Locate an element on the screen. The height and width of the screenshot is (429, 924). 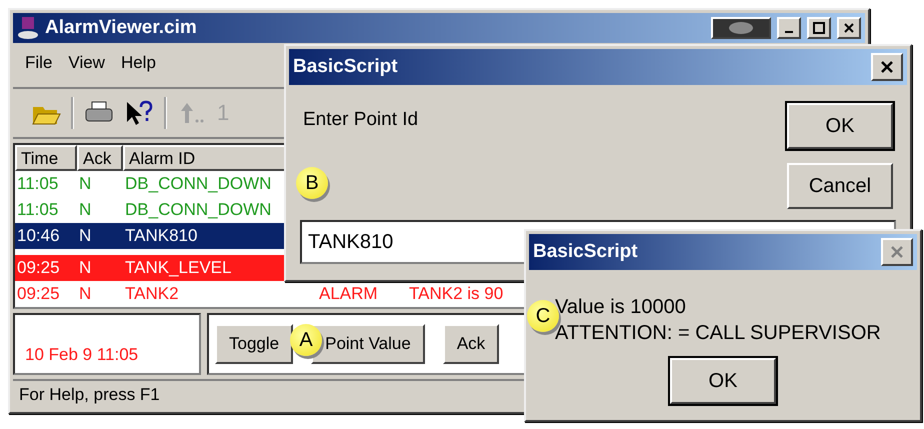
action-button: Point Value is located at coordinates (368, 344).